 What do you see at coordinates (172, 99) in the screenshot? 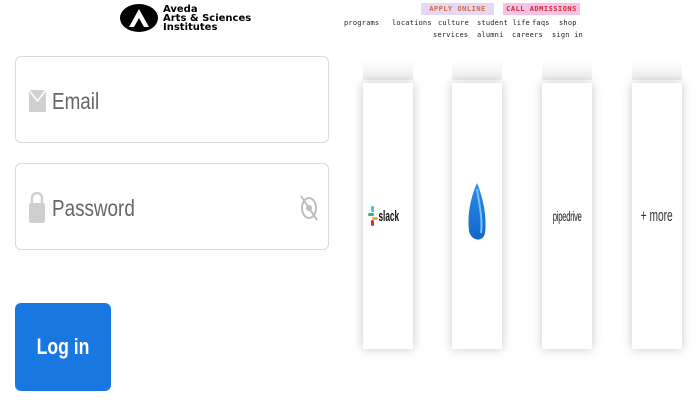
I see `email-field: Email` at bounding box center [172, 99].